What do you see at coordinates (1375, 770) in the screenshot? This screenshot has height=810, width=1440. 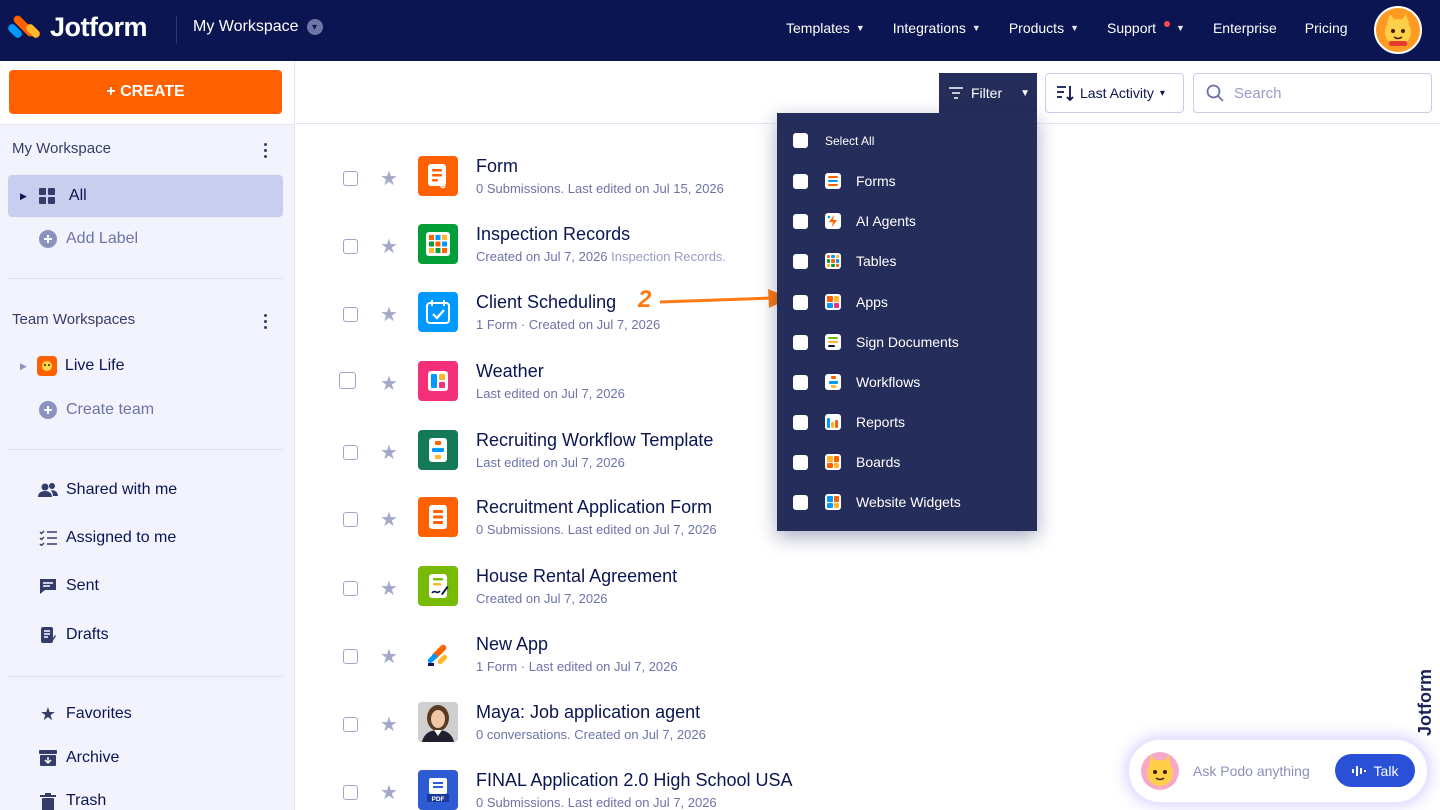 I see `talk-button: Talk` at bounding box center [1375, 770].